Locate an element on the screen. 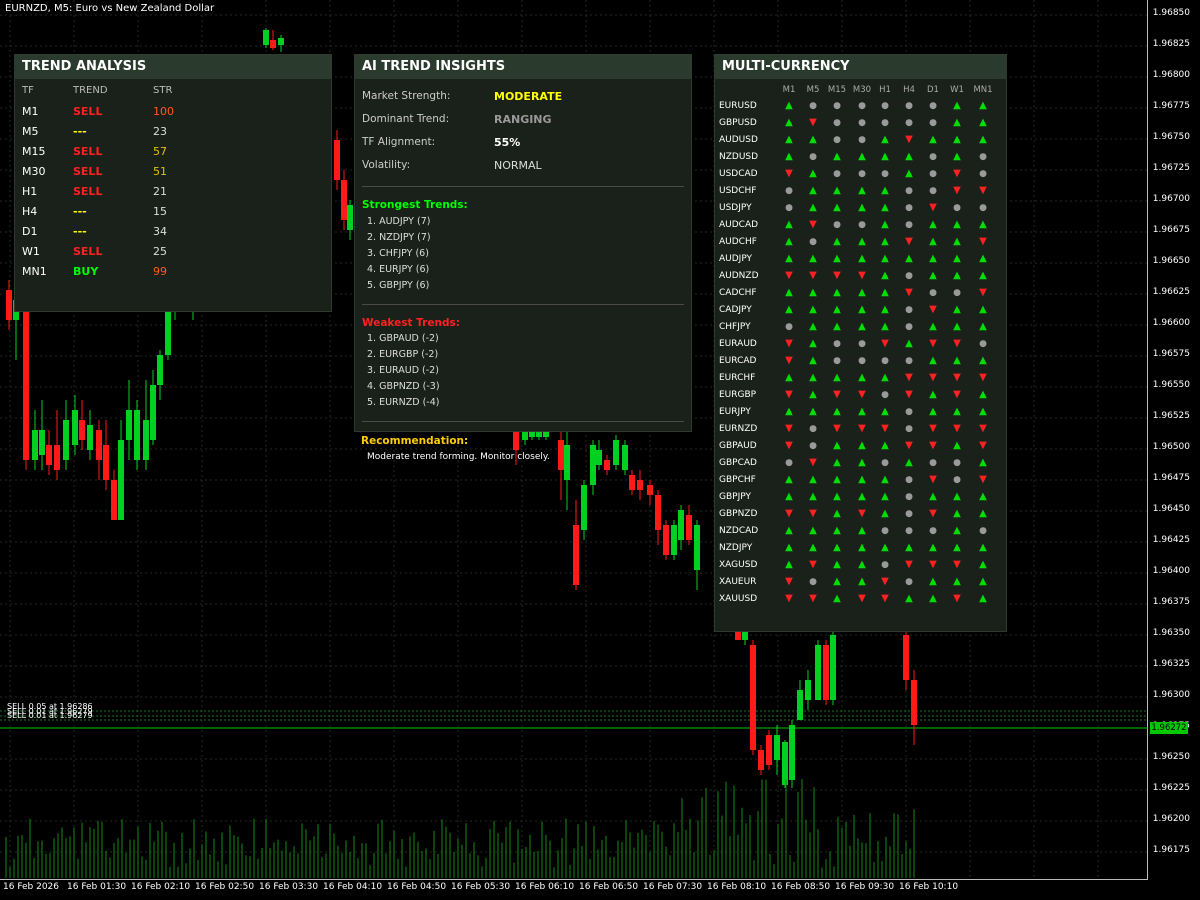 The height and width of the screenshot is (900, 1200). strongest-item: 4. EURJPY (6) is located at coordinates (398, 269).